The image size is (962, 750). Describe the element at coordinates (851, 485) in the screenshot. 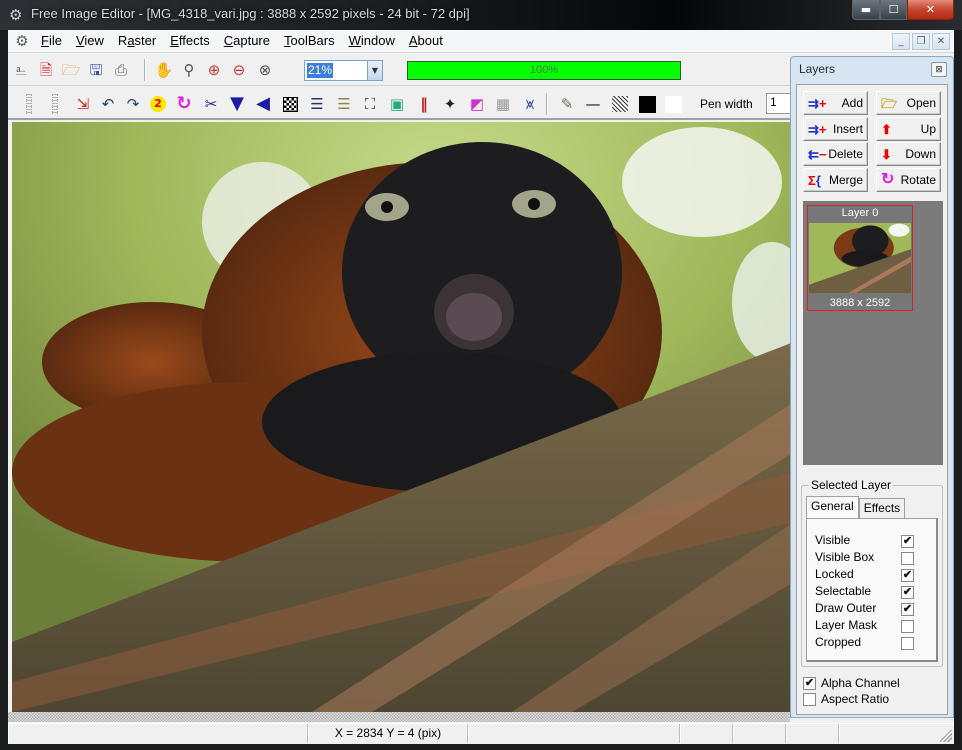

I see `selected-layer-legend: Selected Layer` at that location.